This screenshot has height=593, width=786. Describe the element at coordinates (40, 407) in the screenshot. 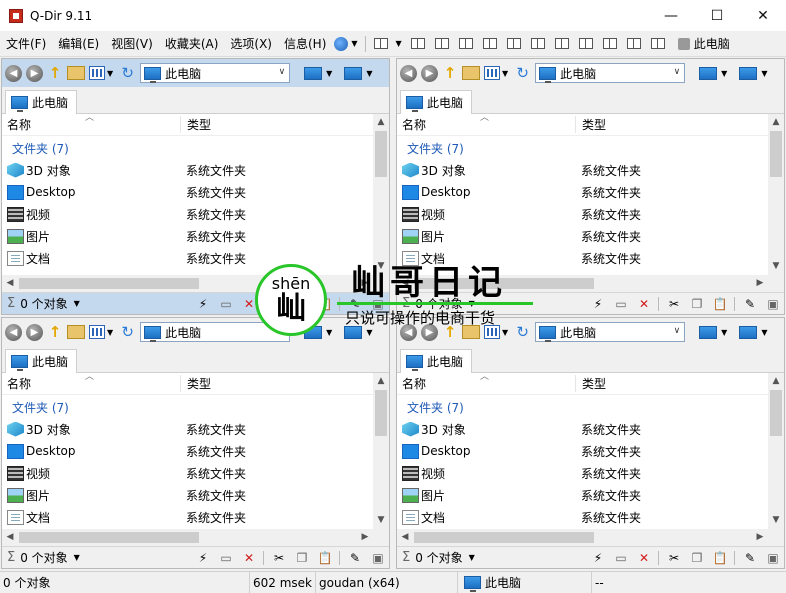

I see `group-header: 文件夹 (7)` at that location.